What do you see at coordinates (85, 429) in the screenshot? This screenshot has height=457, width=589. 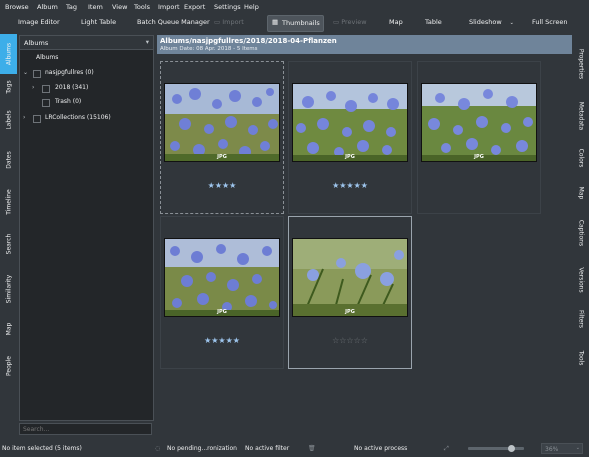 I see `album-search-input` at bounding box center [85, 429].